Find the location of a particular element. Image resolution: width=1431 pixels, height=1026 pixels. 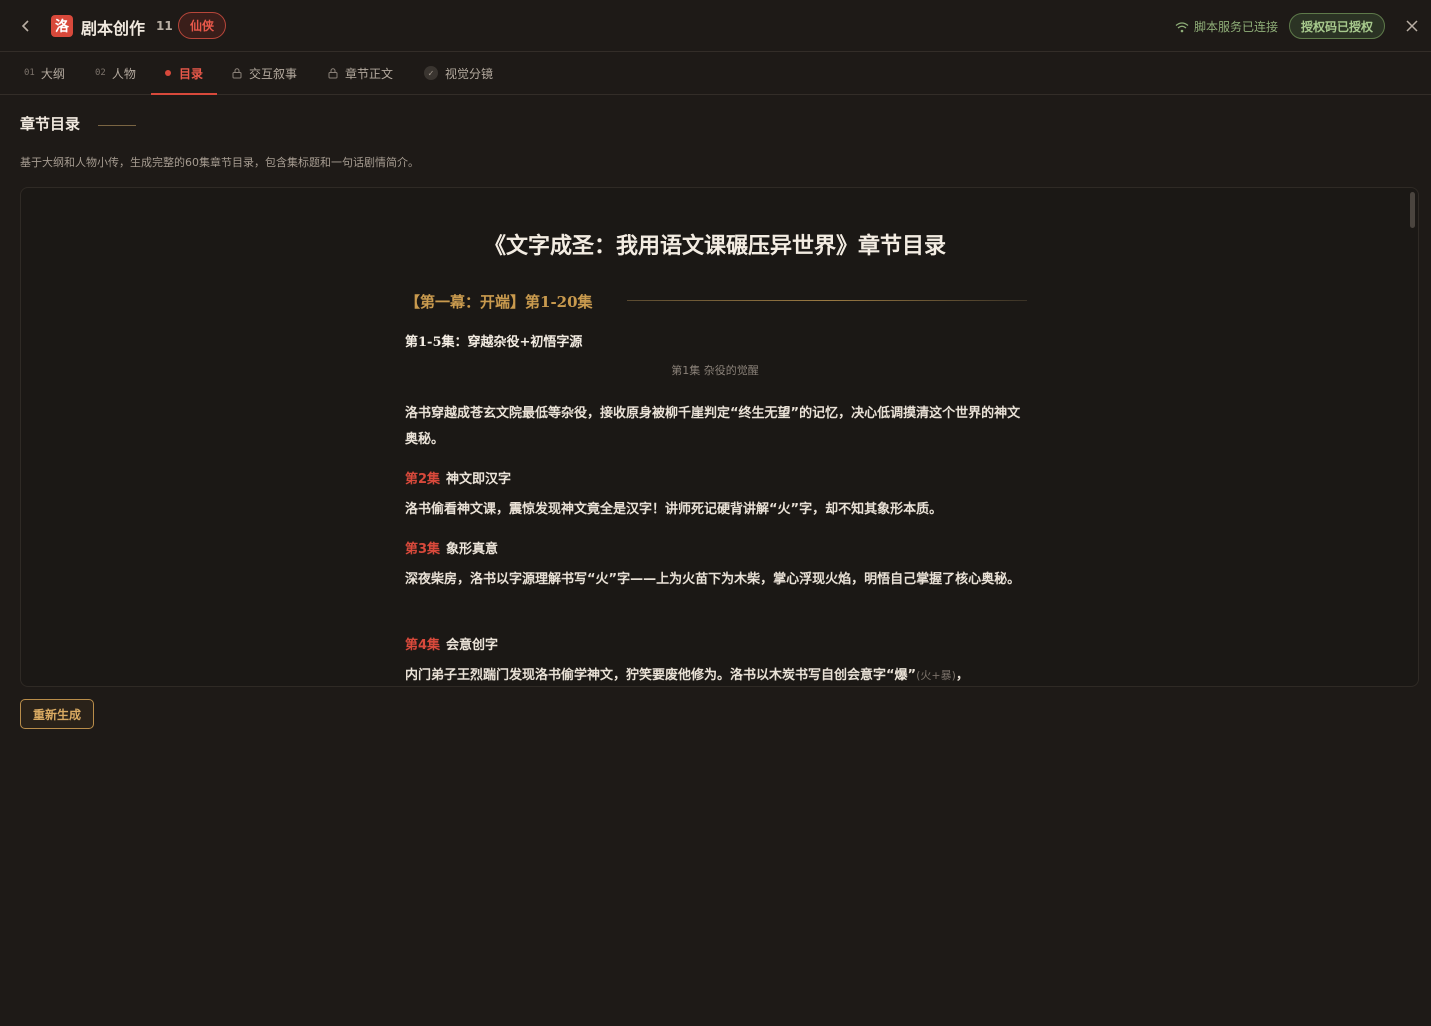

tab-outline: 01 大纲 is located at coordinates (44, 73).